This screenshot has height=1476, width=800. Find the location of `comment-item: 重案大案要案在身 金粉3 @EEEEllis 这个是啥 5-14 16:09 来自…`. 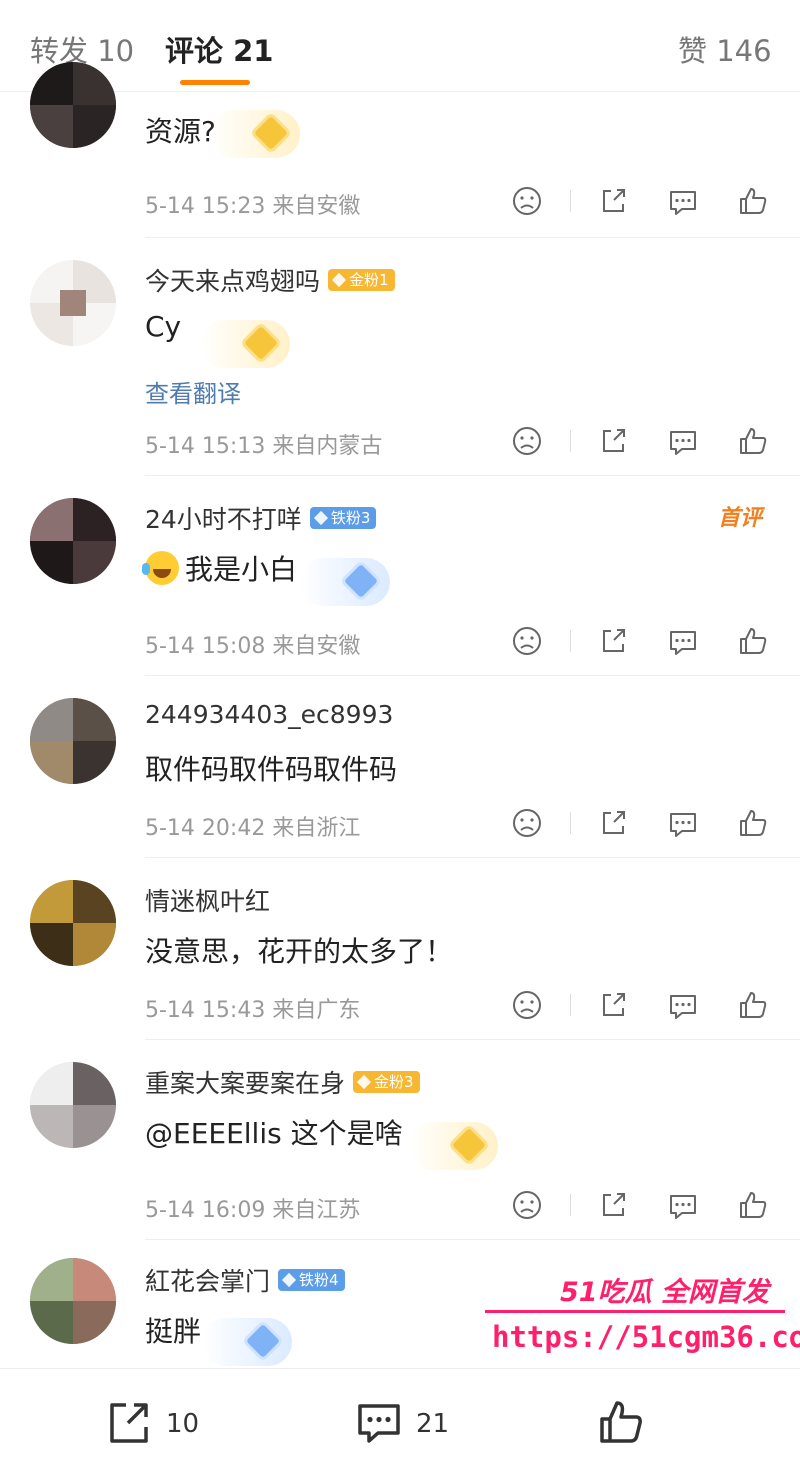

comment-item: 重案大案要案在身 金粉3 @EEEEllis 这个是啥 5-14 16:09 来自… is located at coordinates (400, 1140).